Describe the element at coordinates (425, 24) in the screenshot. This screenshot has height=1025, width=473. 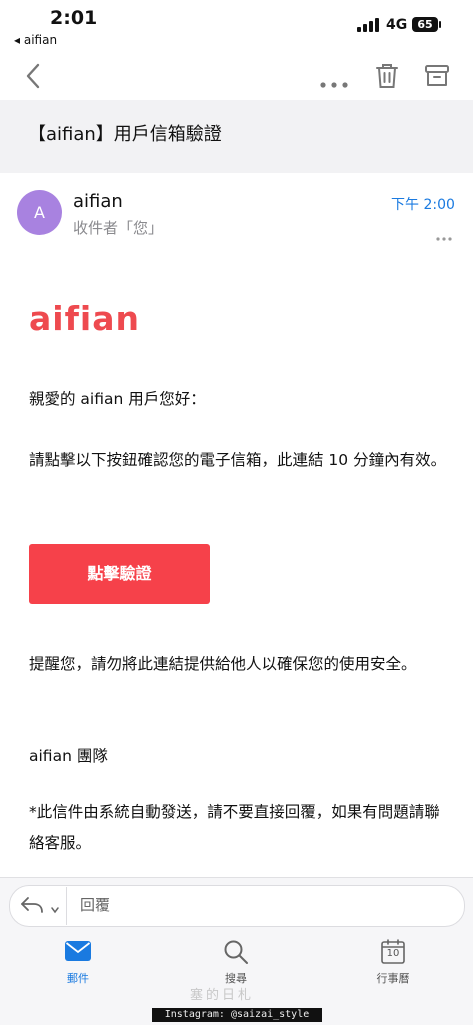
I see `battery-icon: 65` at that location.